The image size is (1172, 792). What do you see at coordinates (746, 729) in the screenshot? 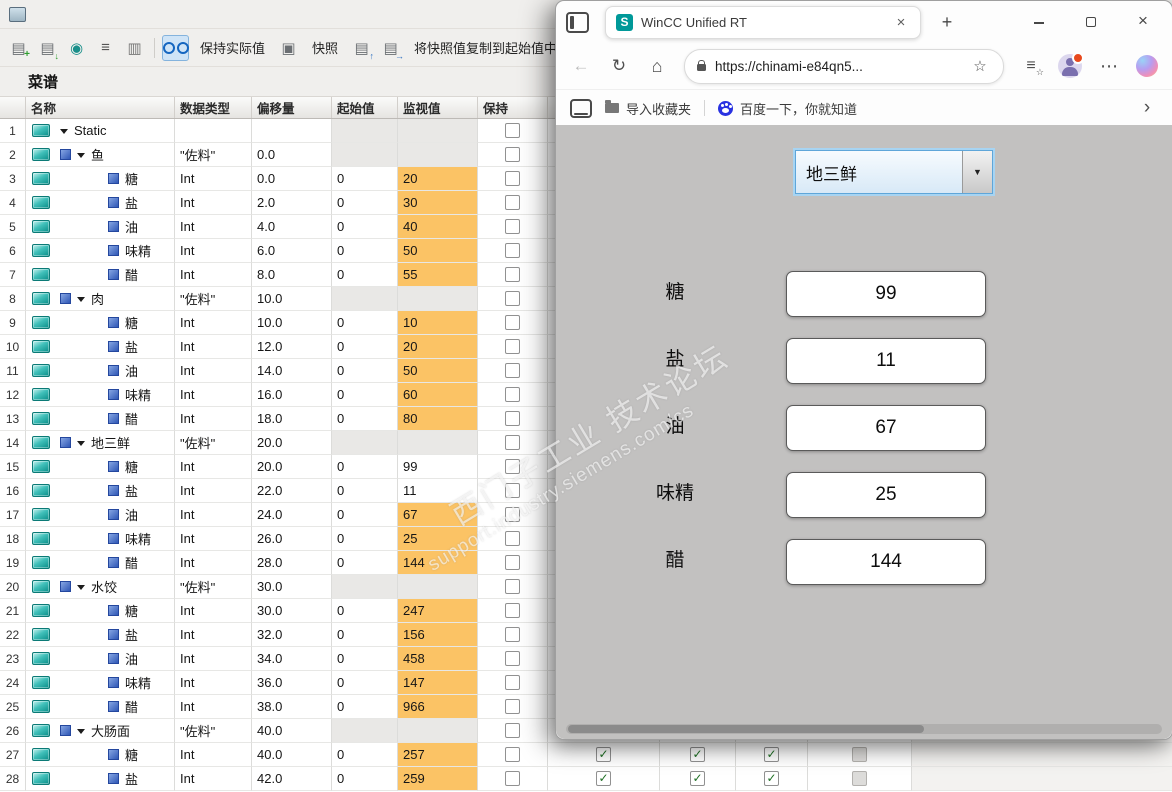
I see `page-scrollbar-thumb` at bounding box center [746, 729].